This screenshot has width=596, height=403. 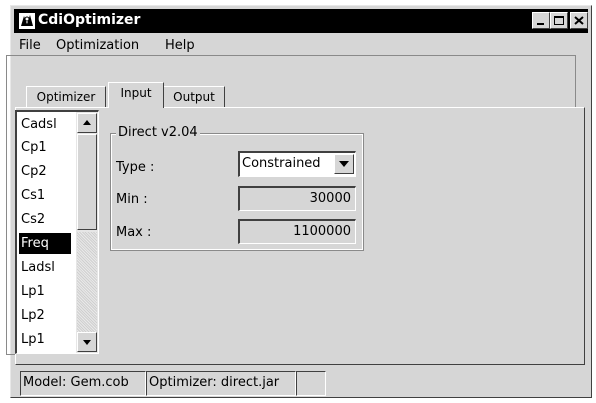 I want to click on maximize-icon, so click(x=559, y=20).